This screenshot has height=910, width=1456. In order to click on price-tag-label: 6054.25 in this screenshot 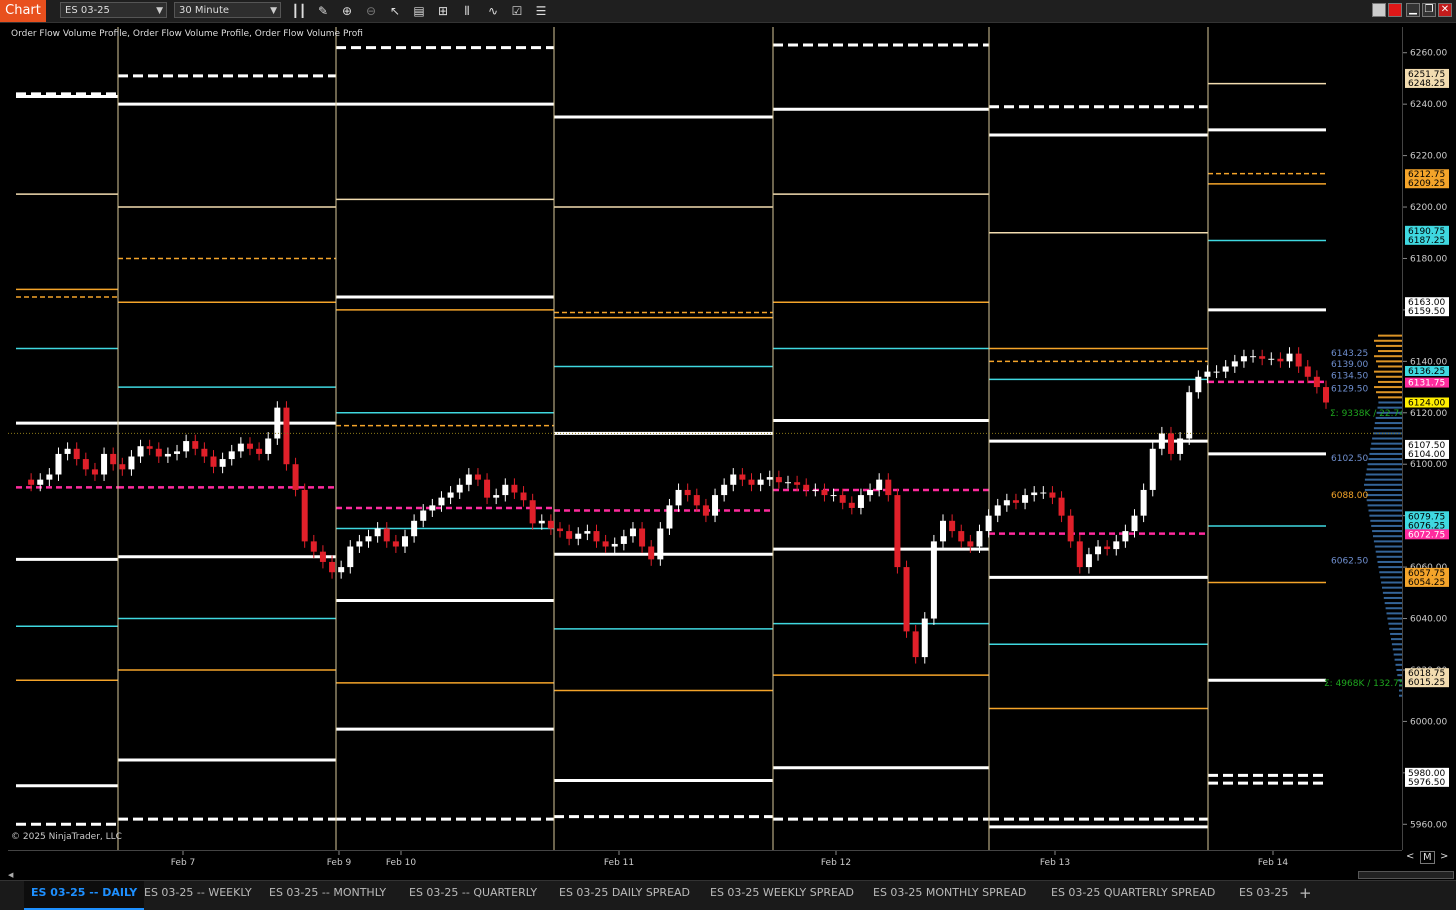, I will do `click(1426, 583)`.